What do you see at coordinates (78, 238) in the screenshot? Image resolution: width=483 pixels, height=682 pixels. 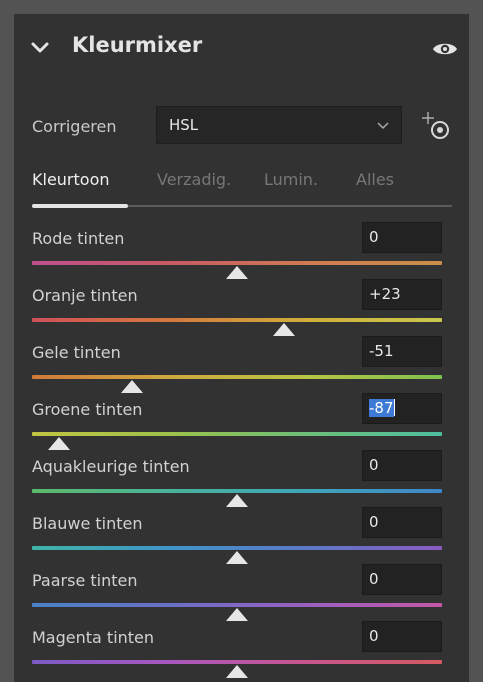 I see `slider-label: Rode tinten` at bounding box center [78, 238].